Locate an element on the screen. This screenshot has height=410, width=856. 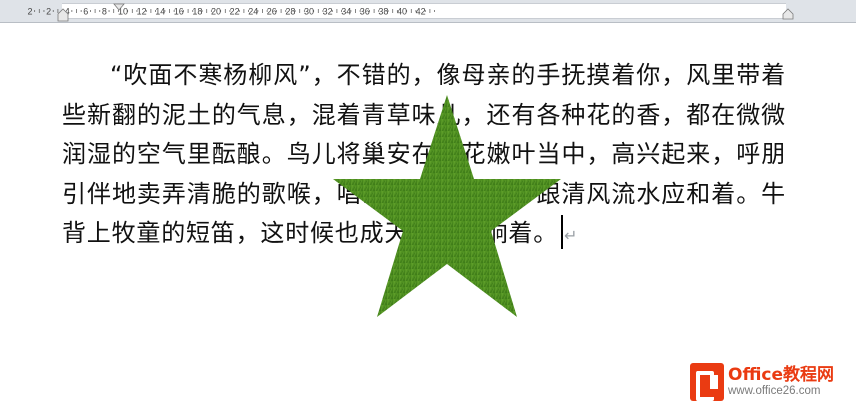
ruler-label: 28 is located at coordinates (290, 12).